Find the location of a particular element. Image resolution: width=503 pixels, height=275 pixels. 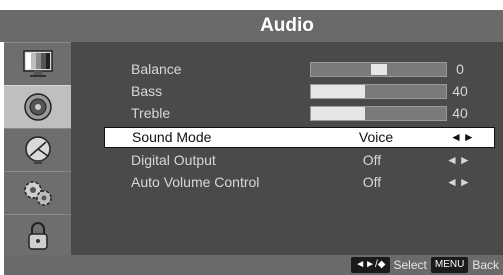

menu-header: Audio is located at coordinates (287, 26).